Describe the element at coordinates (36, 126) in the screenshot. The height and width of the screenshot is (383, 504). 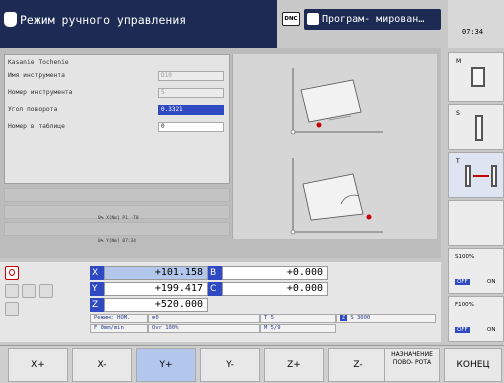
I see `form-label-table-number: Номер в таблице` at that location.